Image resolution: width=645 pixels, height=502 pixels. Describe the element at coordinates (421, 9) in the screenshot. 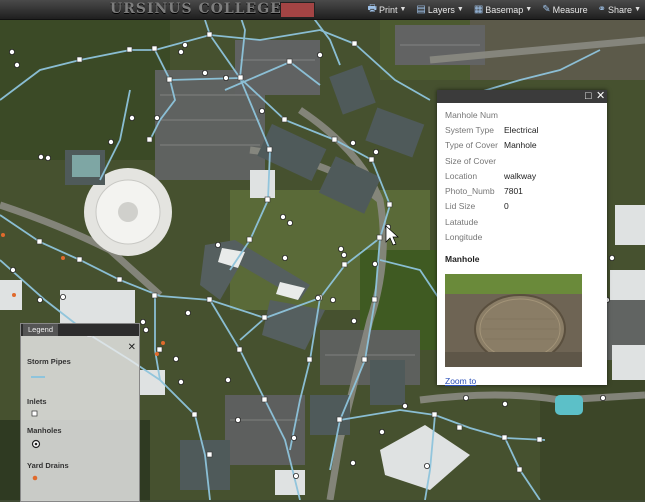

I see `layers-icon: ▤` at that location.